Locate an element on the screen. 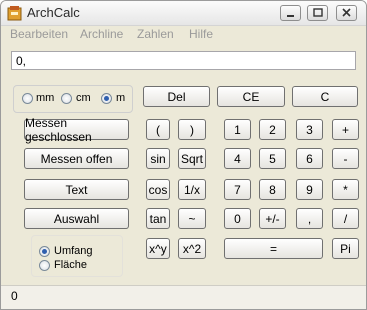 The height and width of the screenshot is (310, 367). app-icon is located at coordinates (14, 13).